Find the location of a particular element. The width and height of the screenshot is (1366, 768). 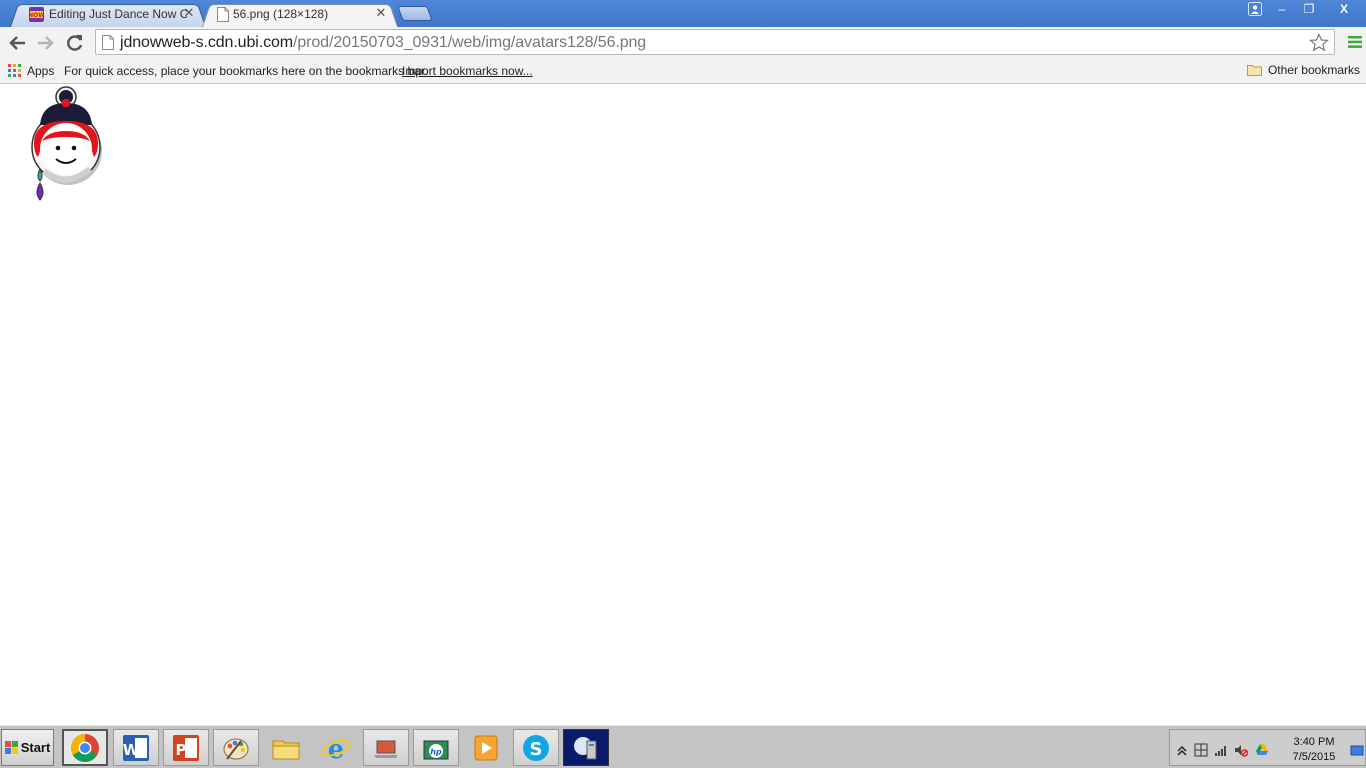

restore-button: ❐ is located at coordinates (1309, 9).